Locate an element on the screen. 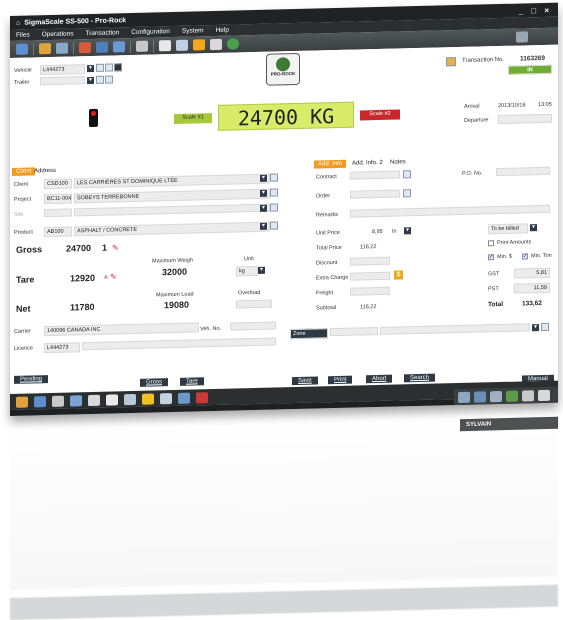  licence-field: L444273 is located at coordinates (62, 348).